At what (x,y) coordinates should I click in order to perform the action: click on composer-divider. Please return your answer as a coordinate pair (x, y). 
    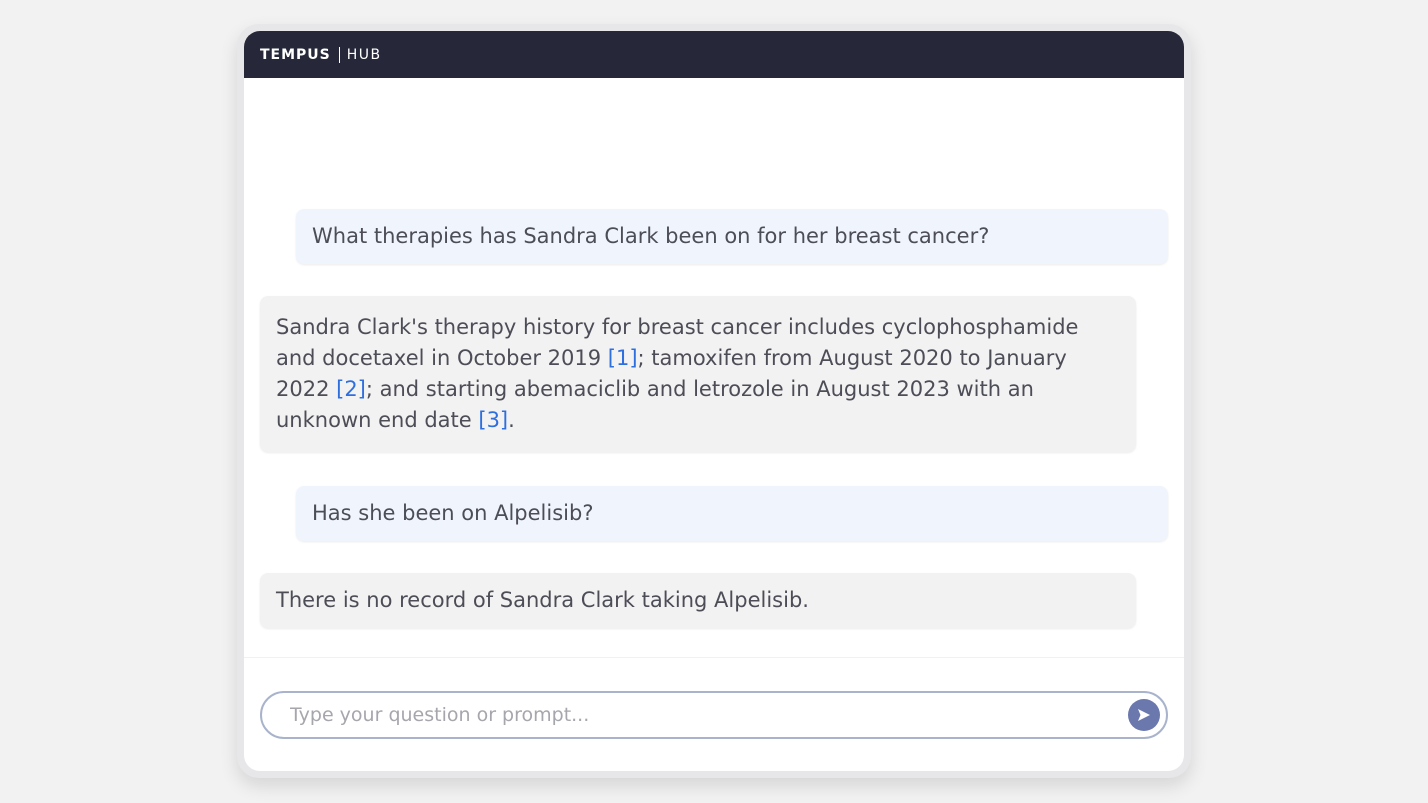
    Looking at the image, I should click on (714, 657).